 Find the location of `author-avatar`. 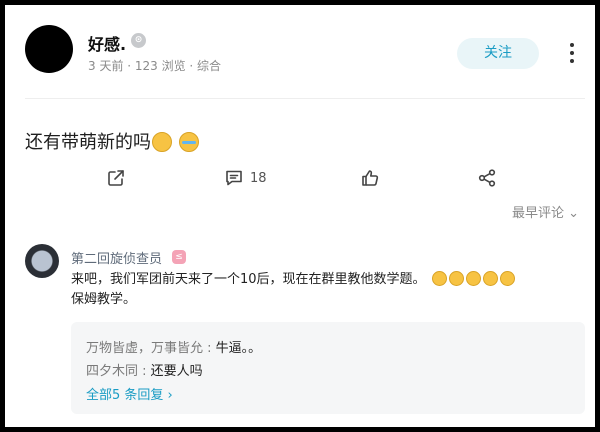

author-avatar is located at coordinates (49, 49).